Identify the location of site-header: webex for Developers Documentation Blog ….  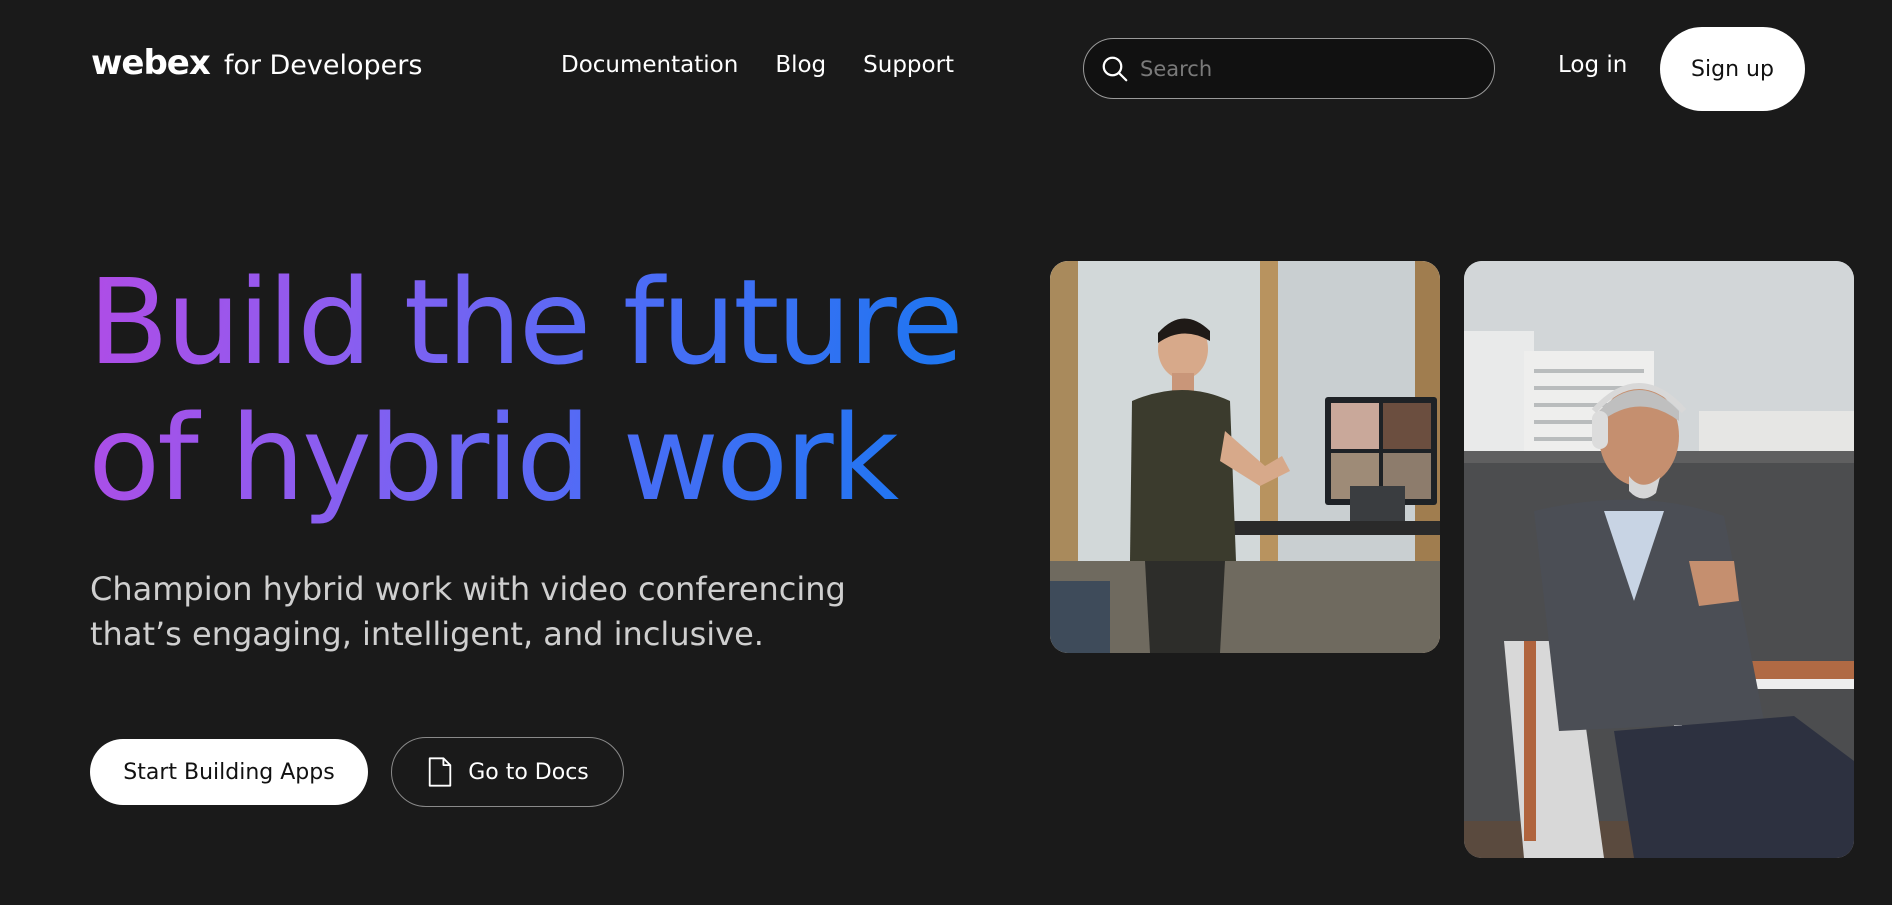
(946, 67).